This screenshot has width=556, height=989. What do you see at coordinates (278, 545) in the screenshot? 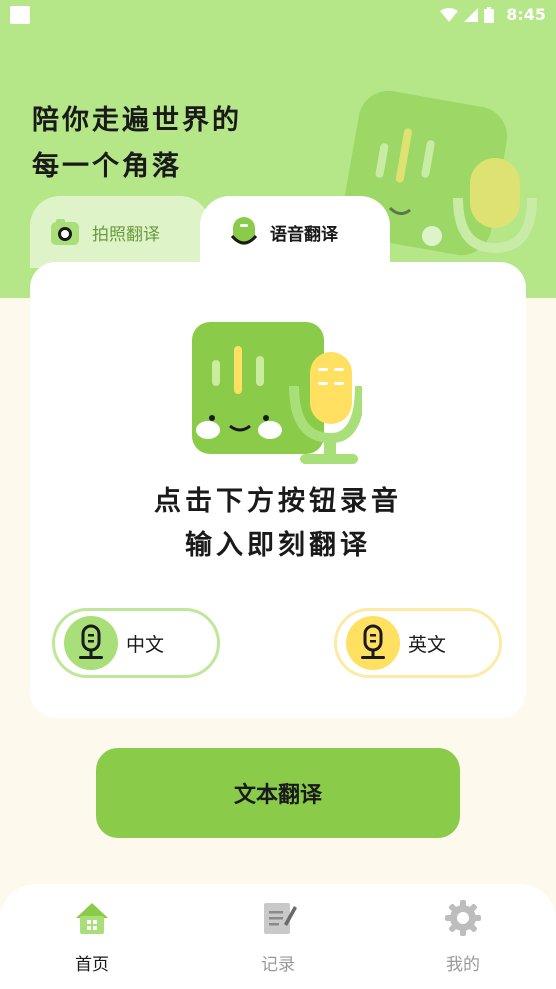
I see `record-prompt-line-2: 输入即刻翻译` at bounding box center [278, 545].